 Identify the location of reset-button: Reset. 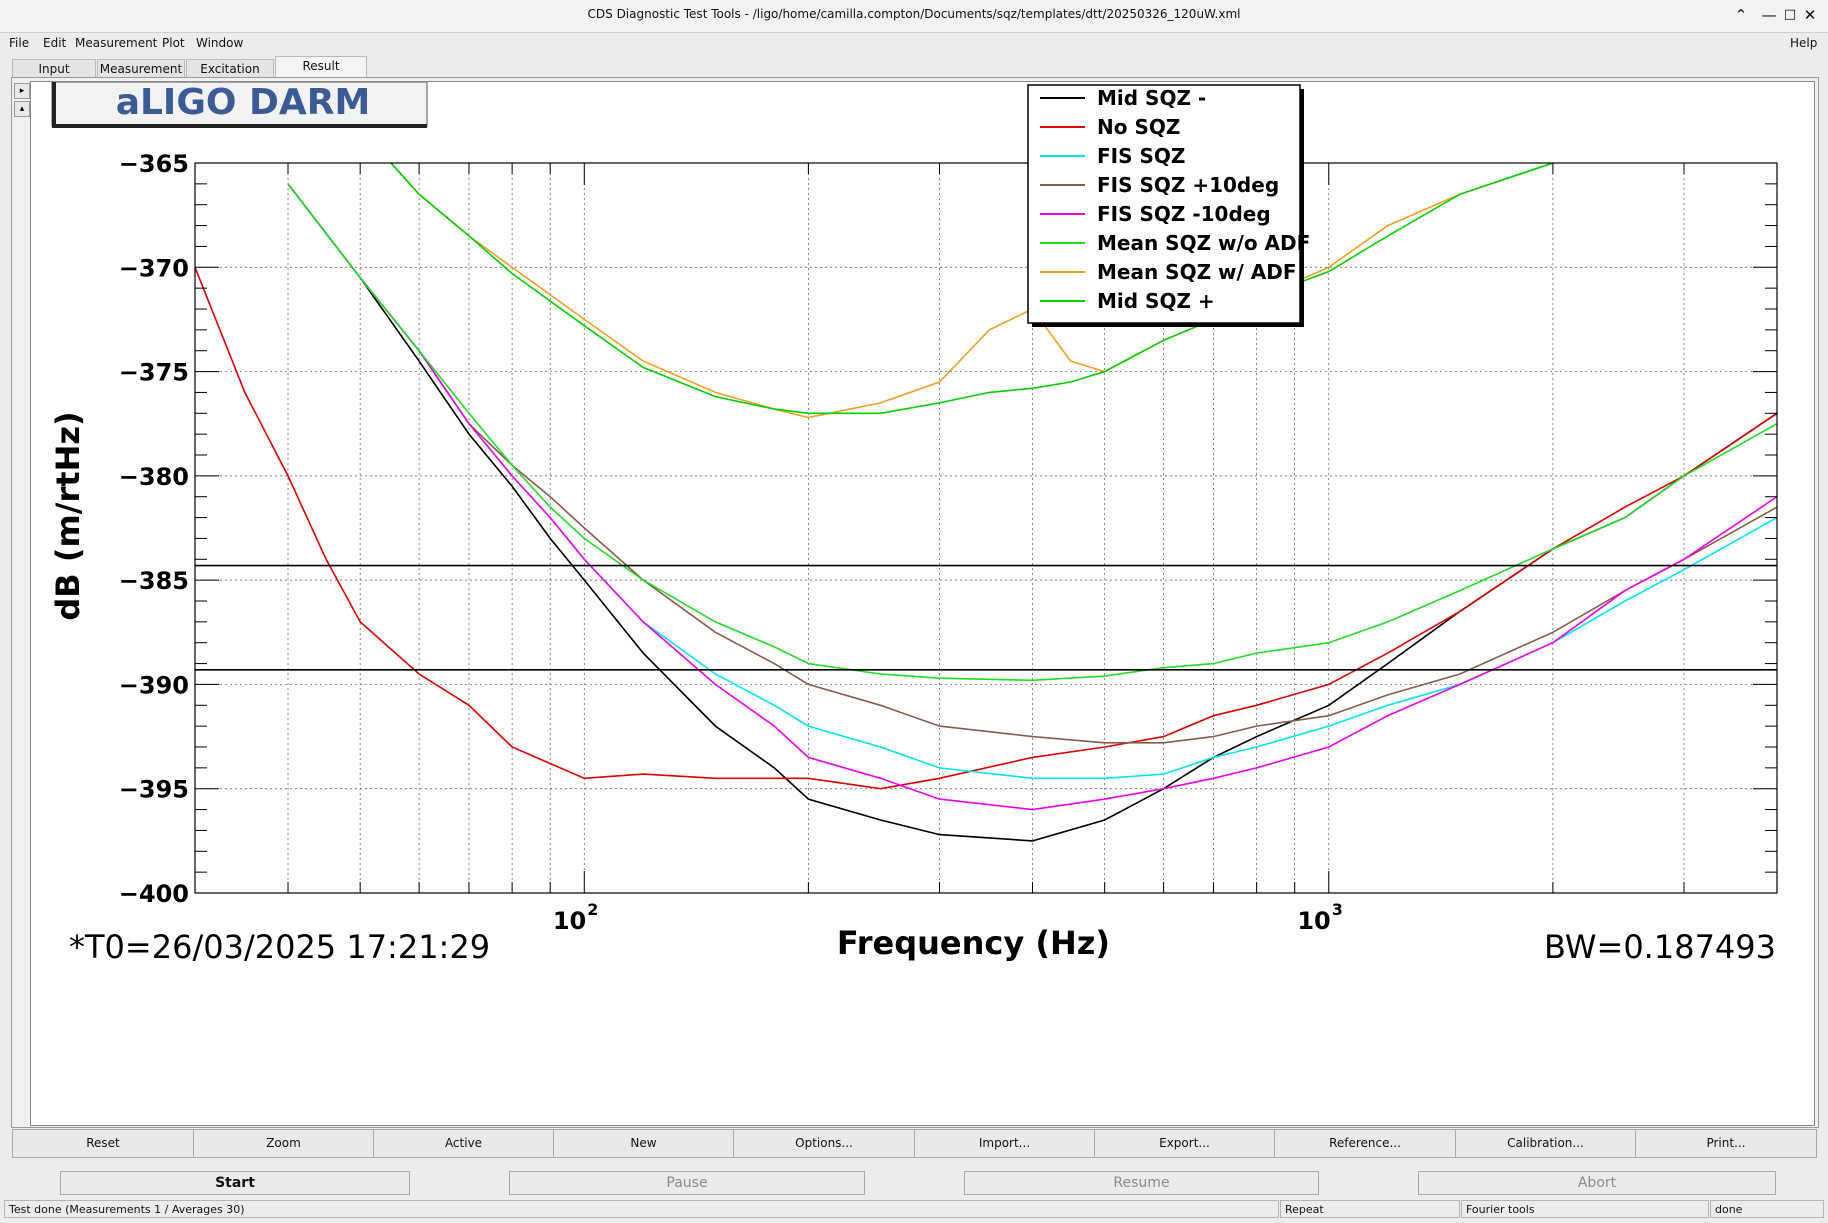
(103, 1143).